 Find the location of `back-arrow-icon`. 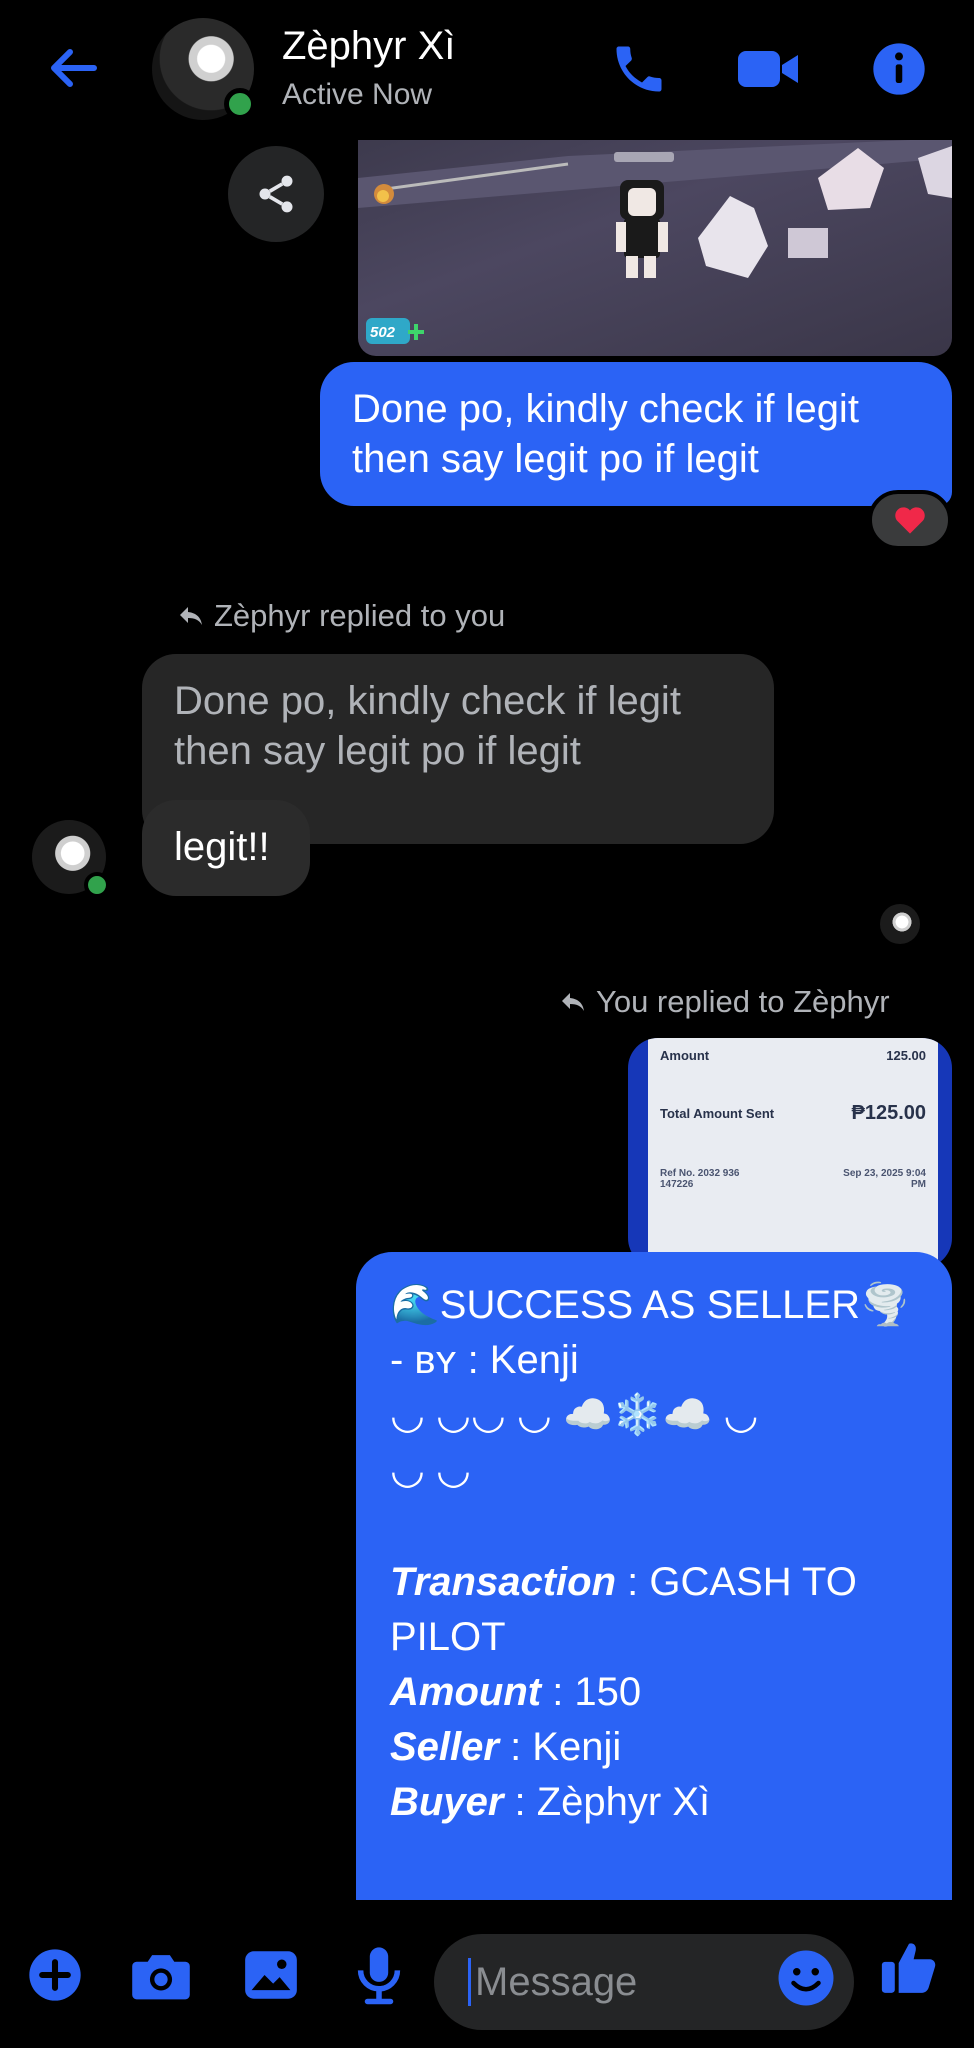

back-arrow-icon is located at coordinates (74, 68).